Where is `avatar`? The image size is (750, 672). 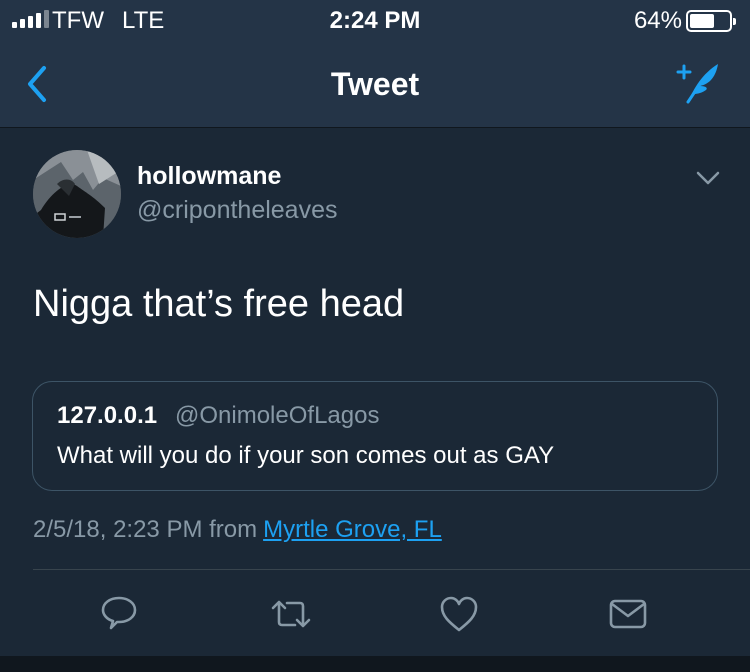 avatar is located at coordinates (77, 194).